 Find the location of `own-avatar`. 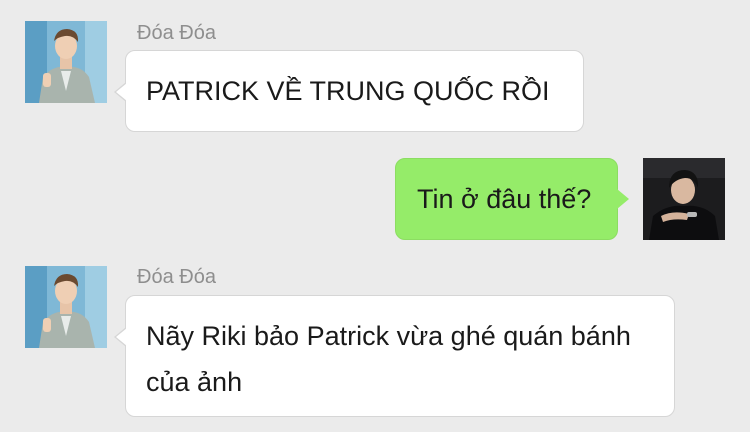

own-avatar is located at coordinates (684, 199).